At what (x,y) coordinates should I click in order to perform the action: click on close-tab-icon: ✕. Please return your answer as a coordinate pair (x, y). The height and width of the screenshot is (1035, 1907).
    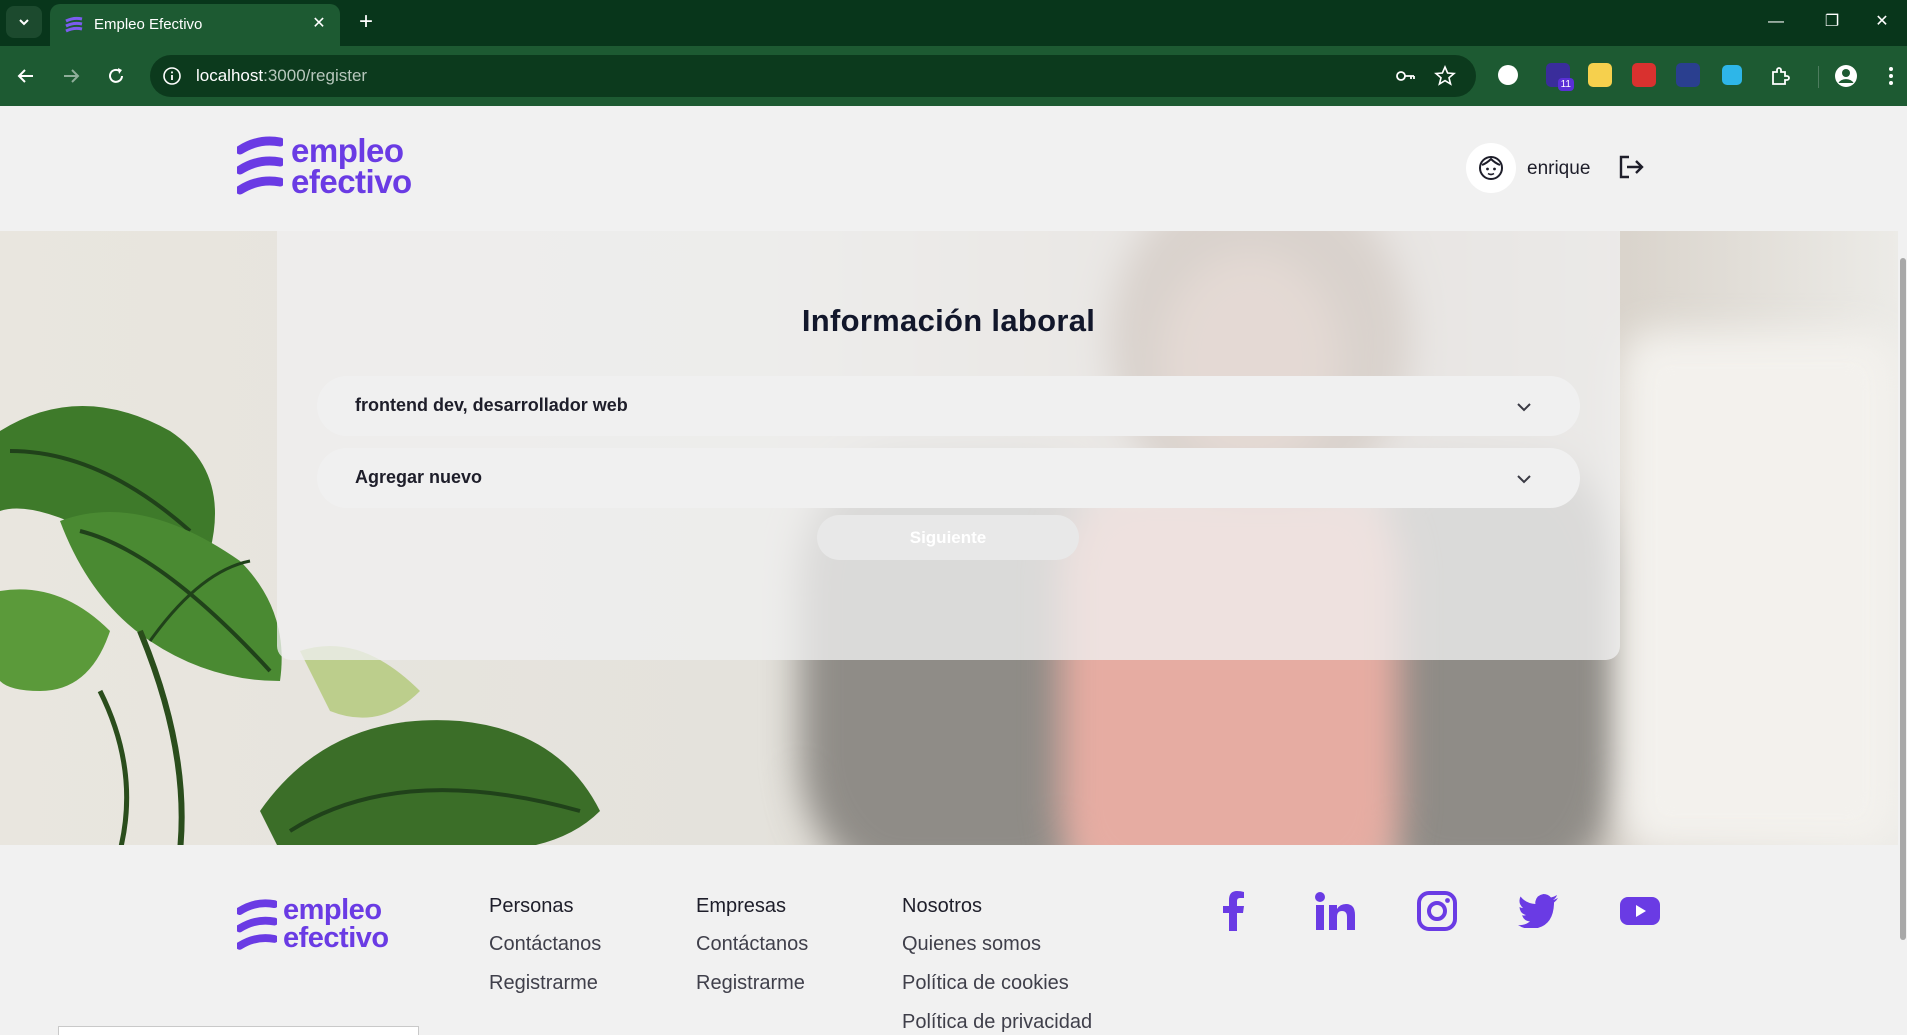
    Looking at the image, I should click on (319, 24).